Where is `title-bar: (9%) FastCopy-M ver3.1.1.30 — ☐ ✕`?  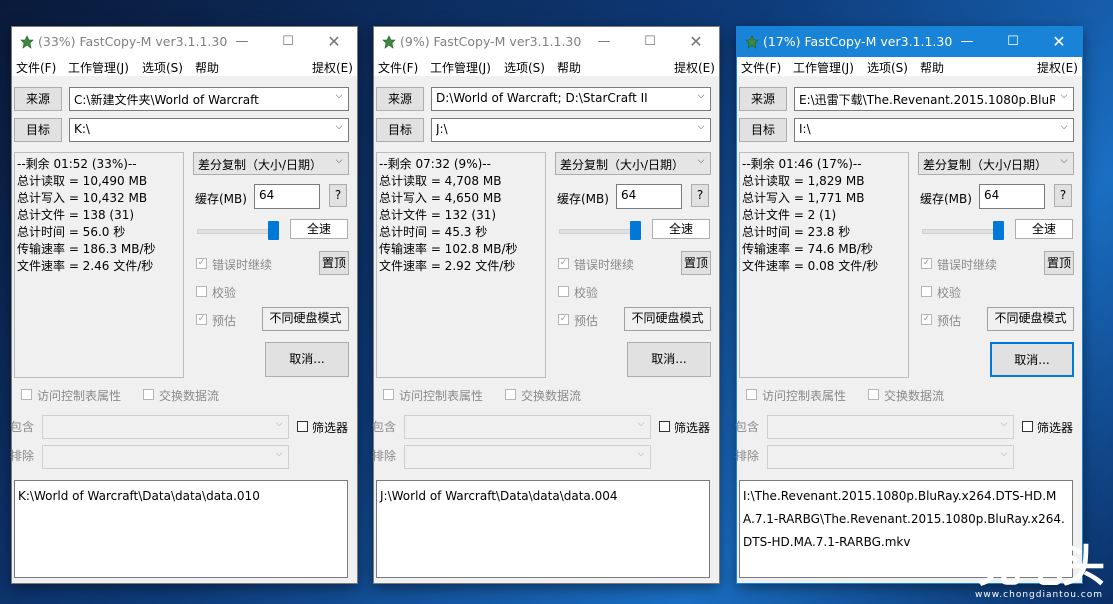
title-bar: (9%) FastCopy-M ver3.1.1.30 — ☐ ✕ is located at coordinates (546, 42).